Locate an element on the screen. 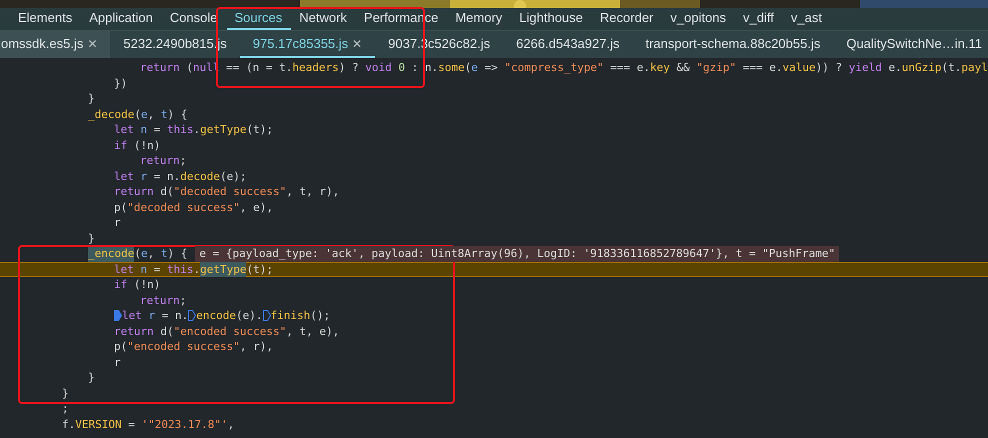  code-token: , t, r), is located at coordinates (313, 192).